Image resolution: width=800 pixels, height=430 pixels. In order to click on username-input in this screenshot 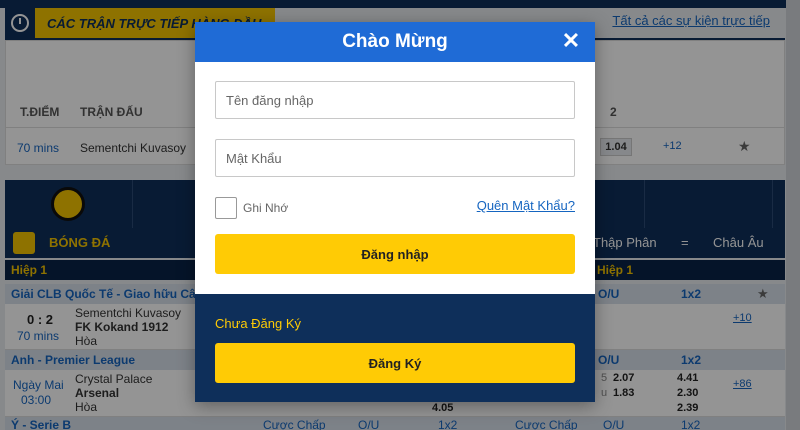, I will do `click(395, 100)`.